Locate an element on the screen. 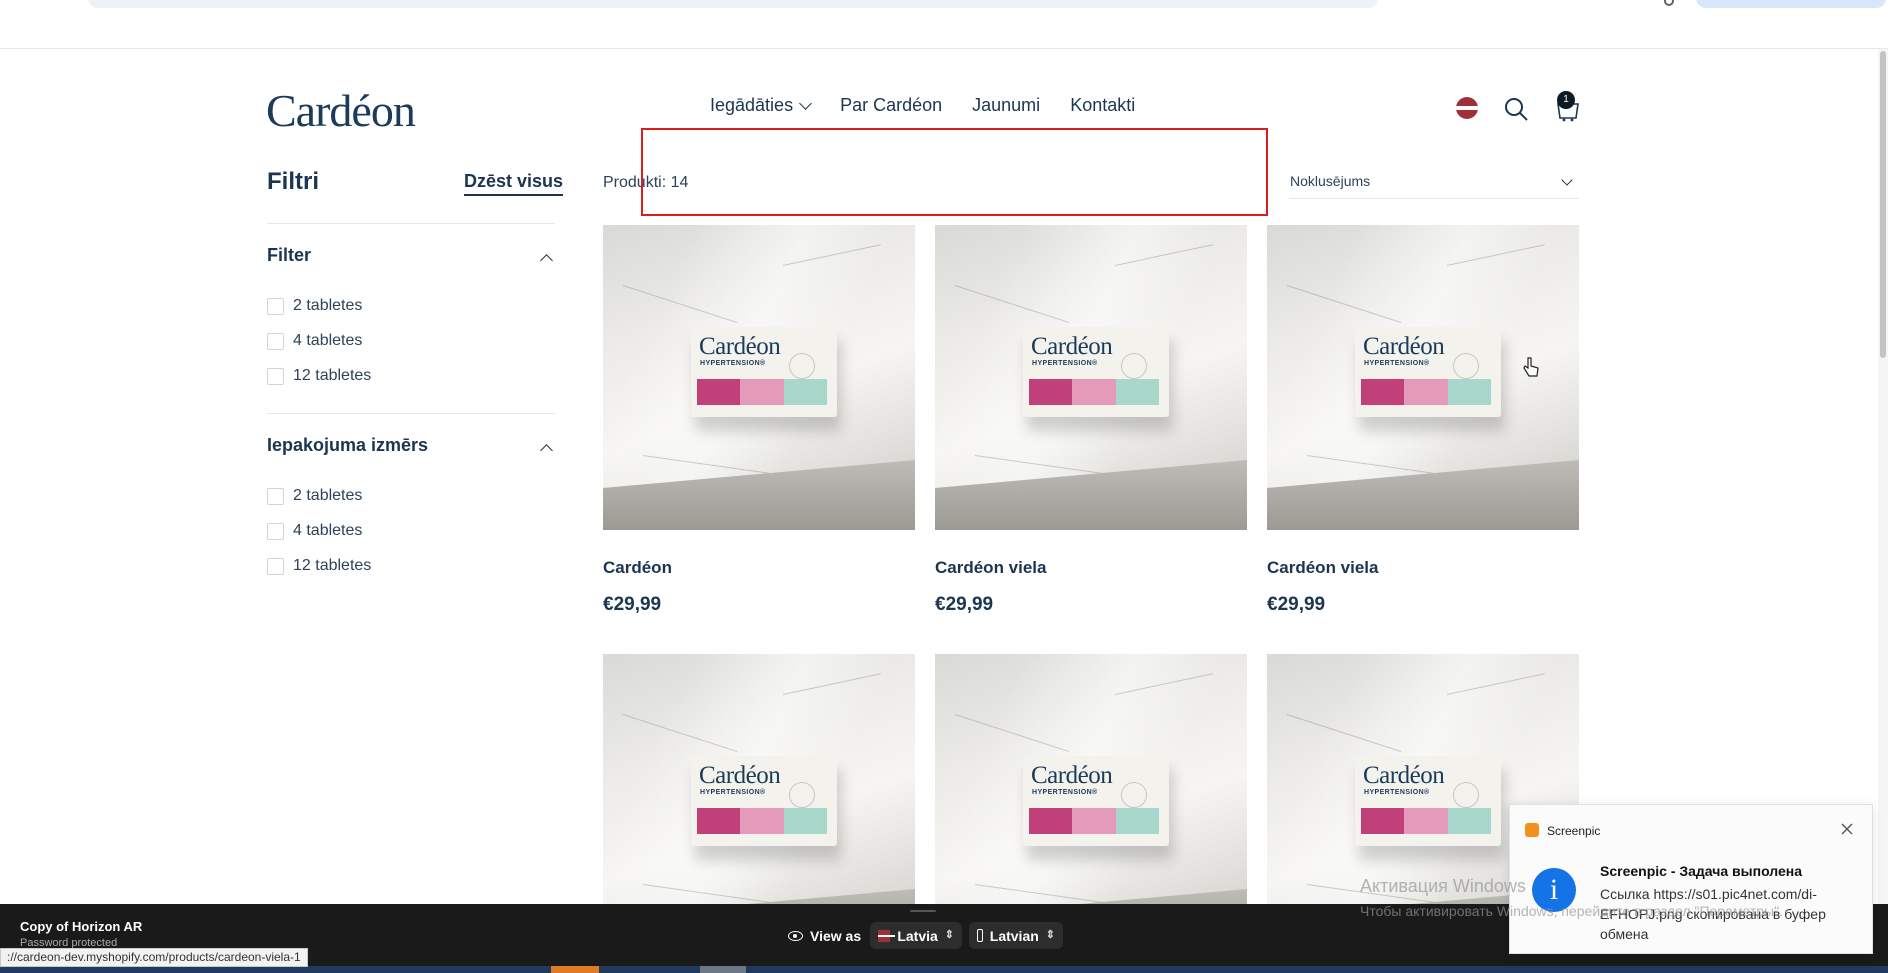 The image size is (1888, 973). sort-value: Noklusējums is located at coordinates (1330, 181).